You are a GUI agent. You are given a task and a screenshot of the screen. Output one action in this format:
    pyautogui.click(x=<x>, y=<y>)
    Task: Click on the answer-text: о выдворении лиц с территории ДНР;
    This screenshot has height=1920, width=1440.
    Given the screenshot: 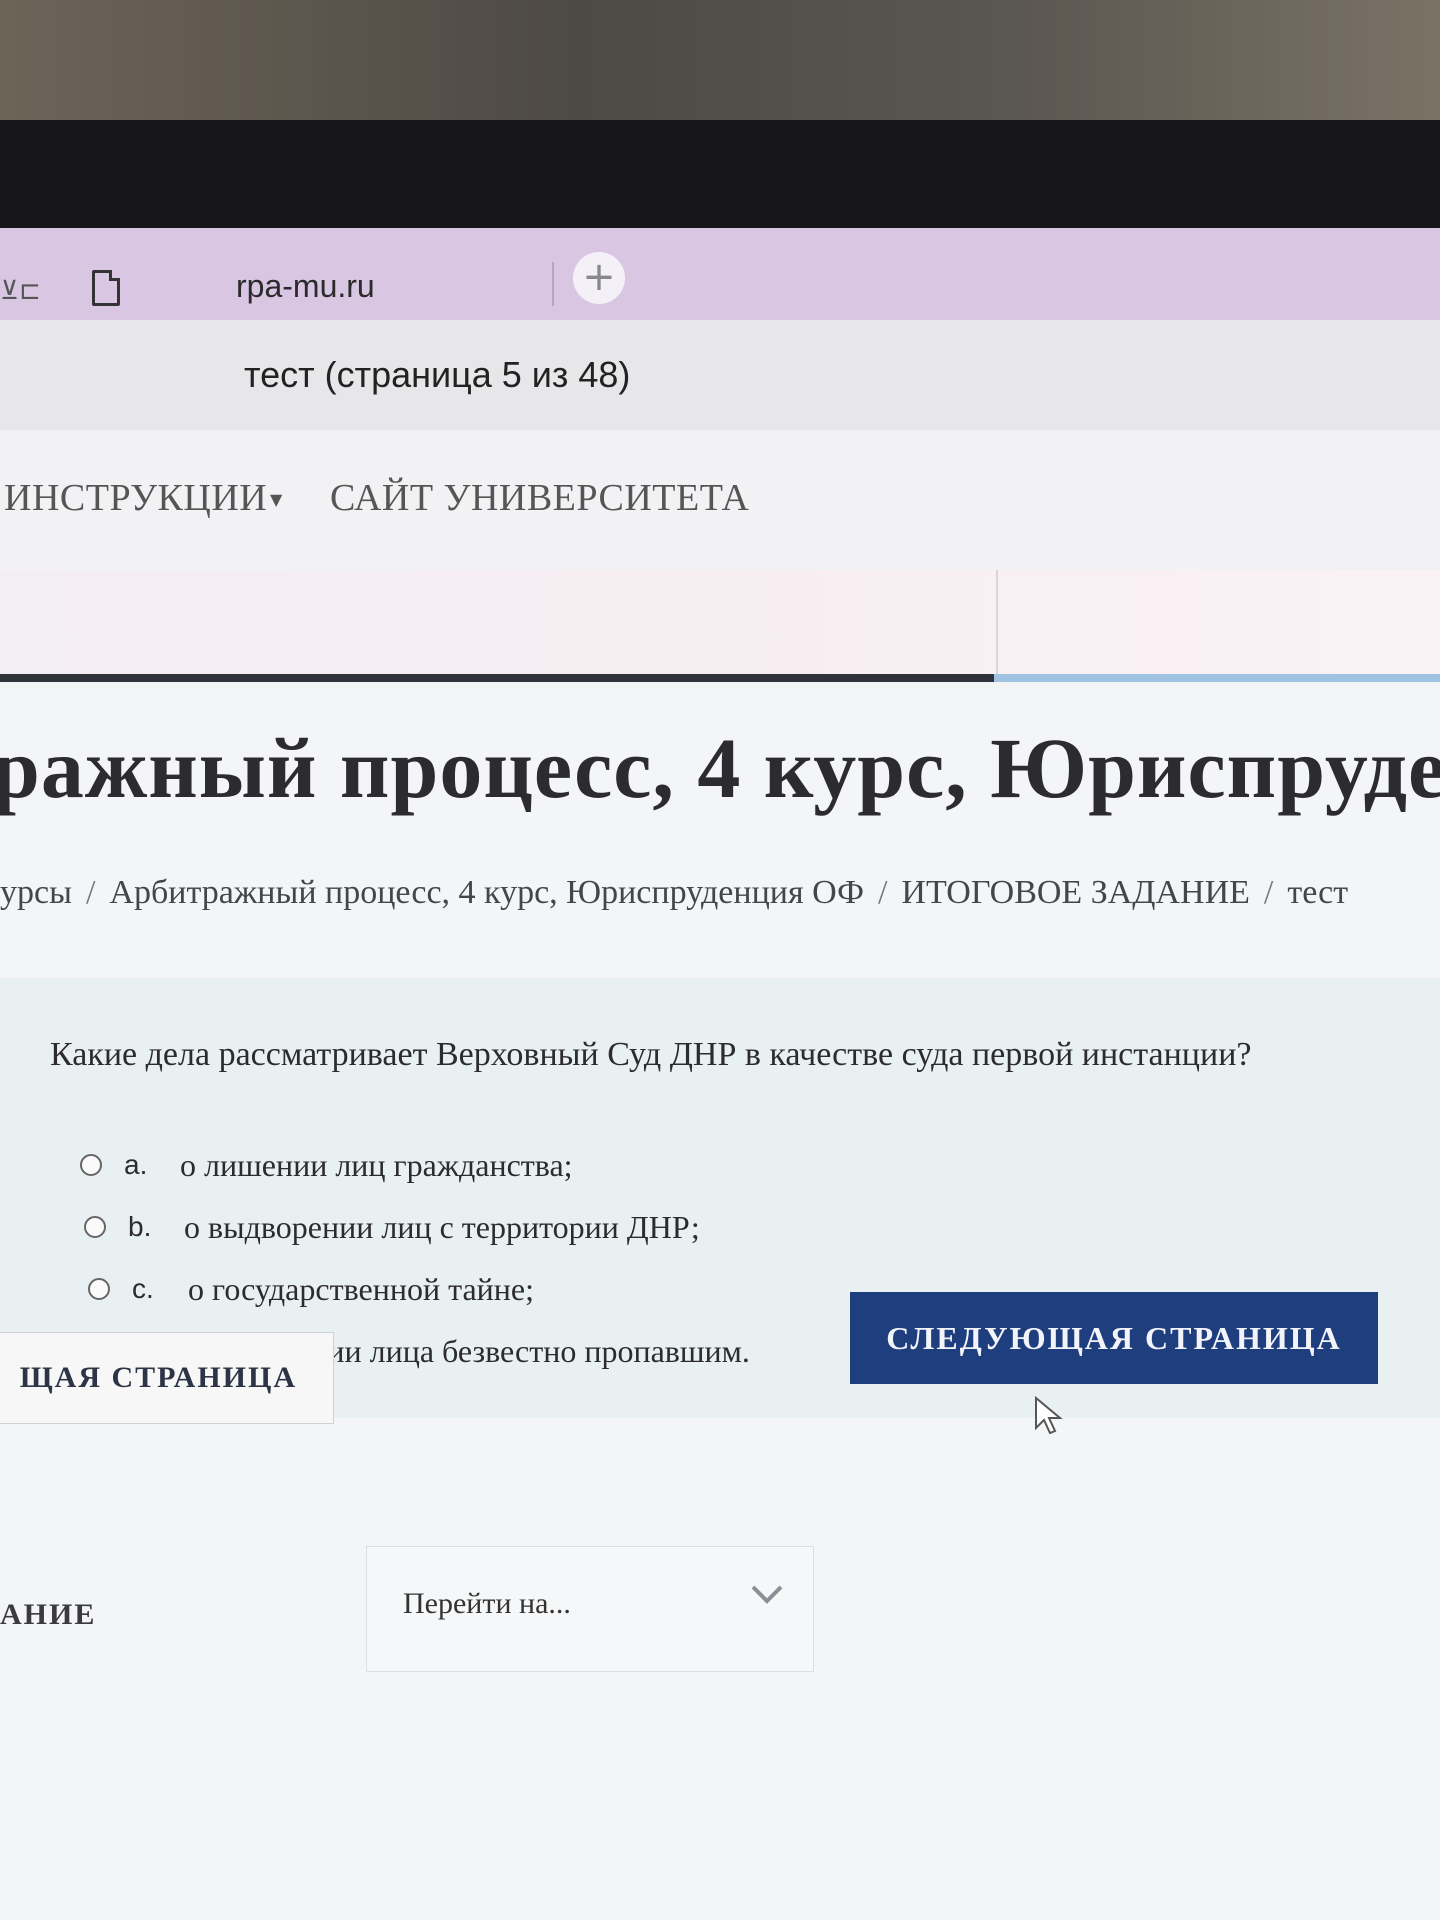 What is the action you would take?
    pyautogui.click(x=442, y=1227)
    